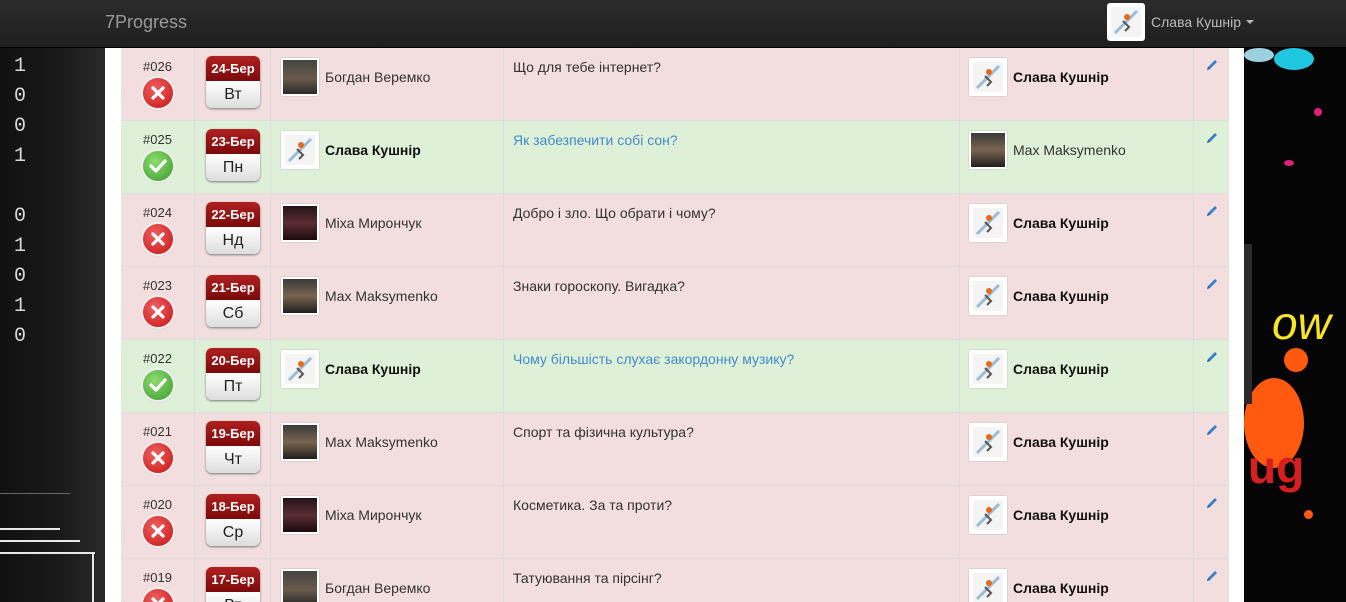  What do you see at coordinates (233, 597) in the screenshot?
I see `calendar-weekday: Вт` at bounding box center [233, 597].